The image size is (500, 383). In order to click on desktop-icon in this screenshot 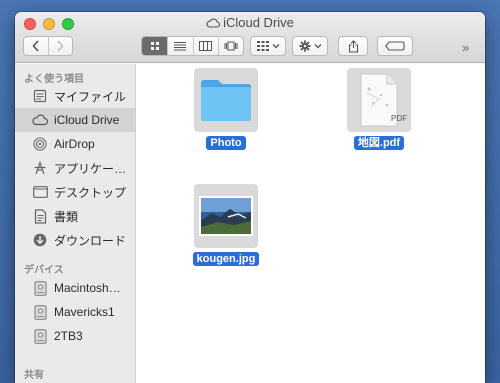, I will do `click(40, 192)`.